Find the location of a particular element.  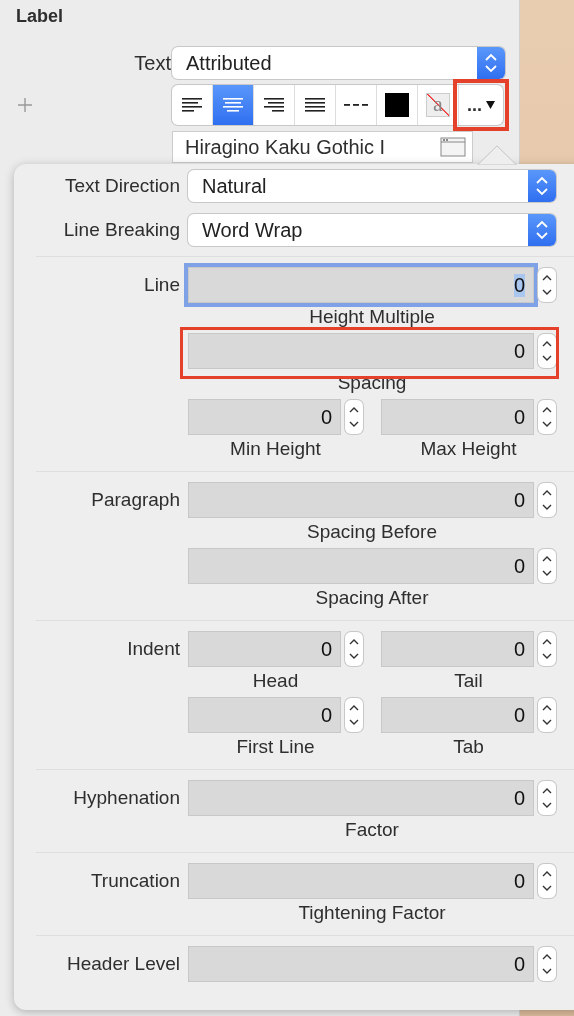

font-field: Hiragino Kaku Gothic I is located at coordinates (322, 147).